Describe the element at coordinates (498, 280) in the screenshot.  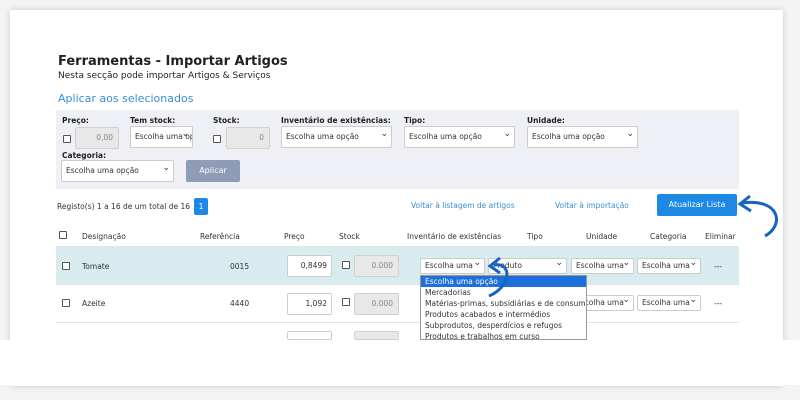
I see `arrow-to-dropdown-icon` at that location.